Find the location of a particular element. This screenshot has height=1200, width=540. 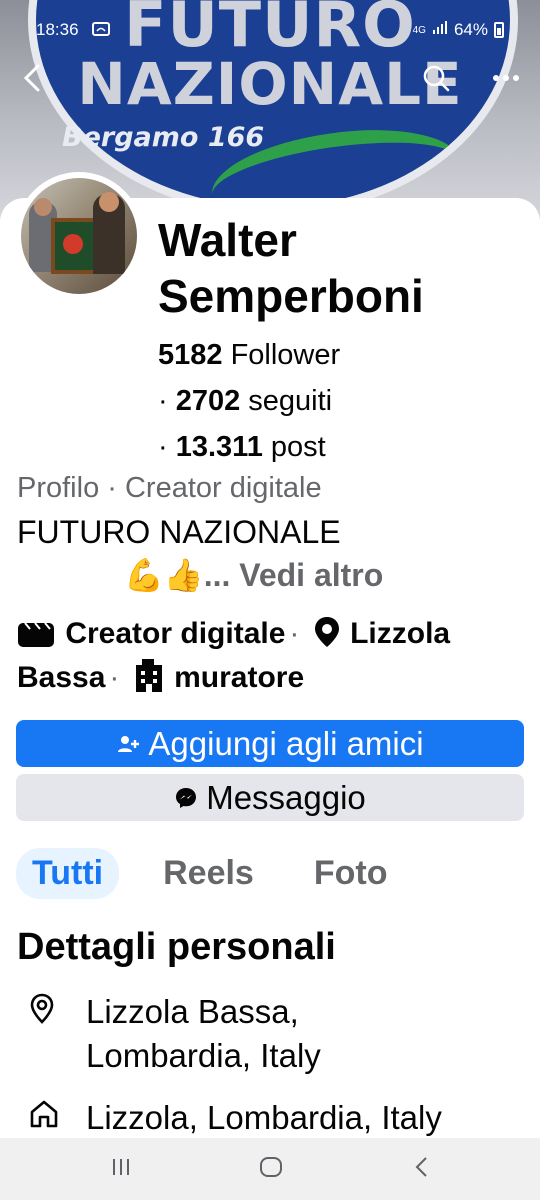

search-icon is located at coordinates (436, 78).